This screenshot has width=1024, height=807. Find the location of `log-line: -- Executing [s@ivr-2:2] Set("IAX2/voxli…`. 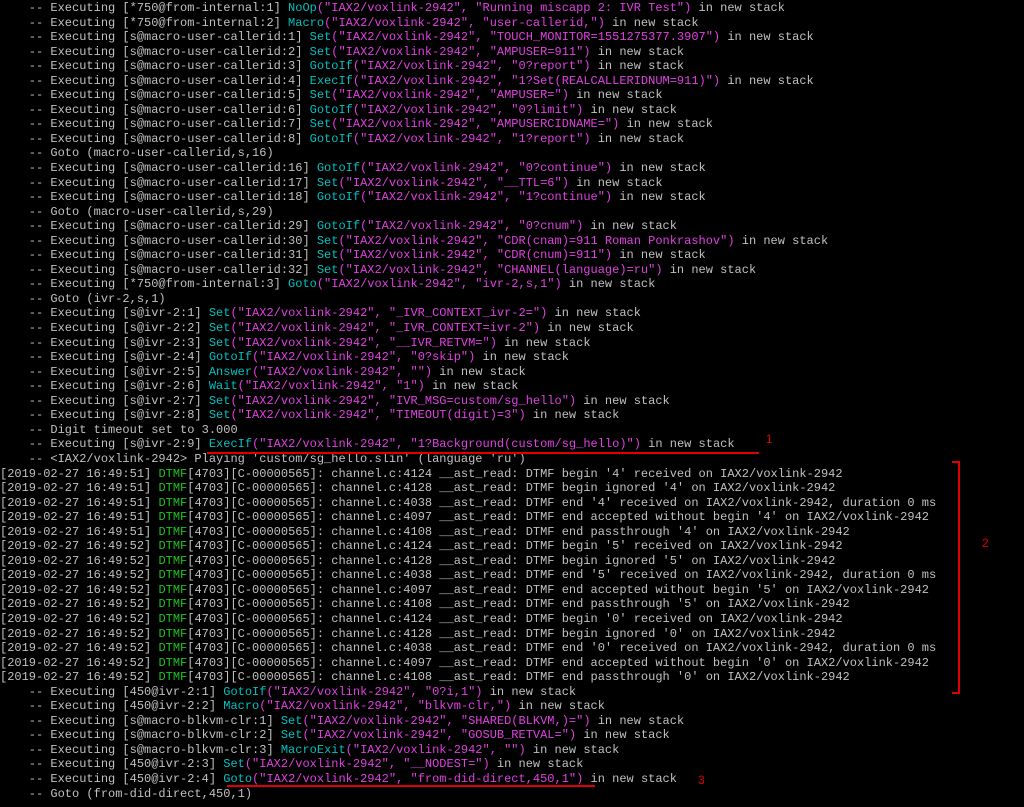

log-line: -- Executing [s@ivr-2:2] Set("IAX2/voxli… is located at coordinates (512, 328).